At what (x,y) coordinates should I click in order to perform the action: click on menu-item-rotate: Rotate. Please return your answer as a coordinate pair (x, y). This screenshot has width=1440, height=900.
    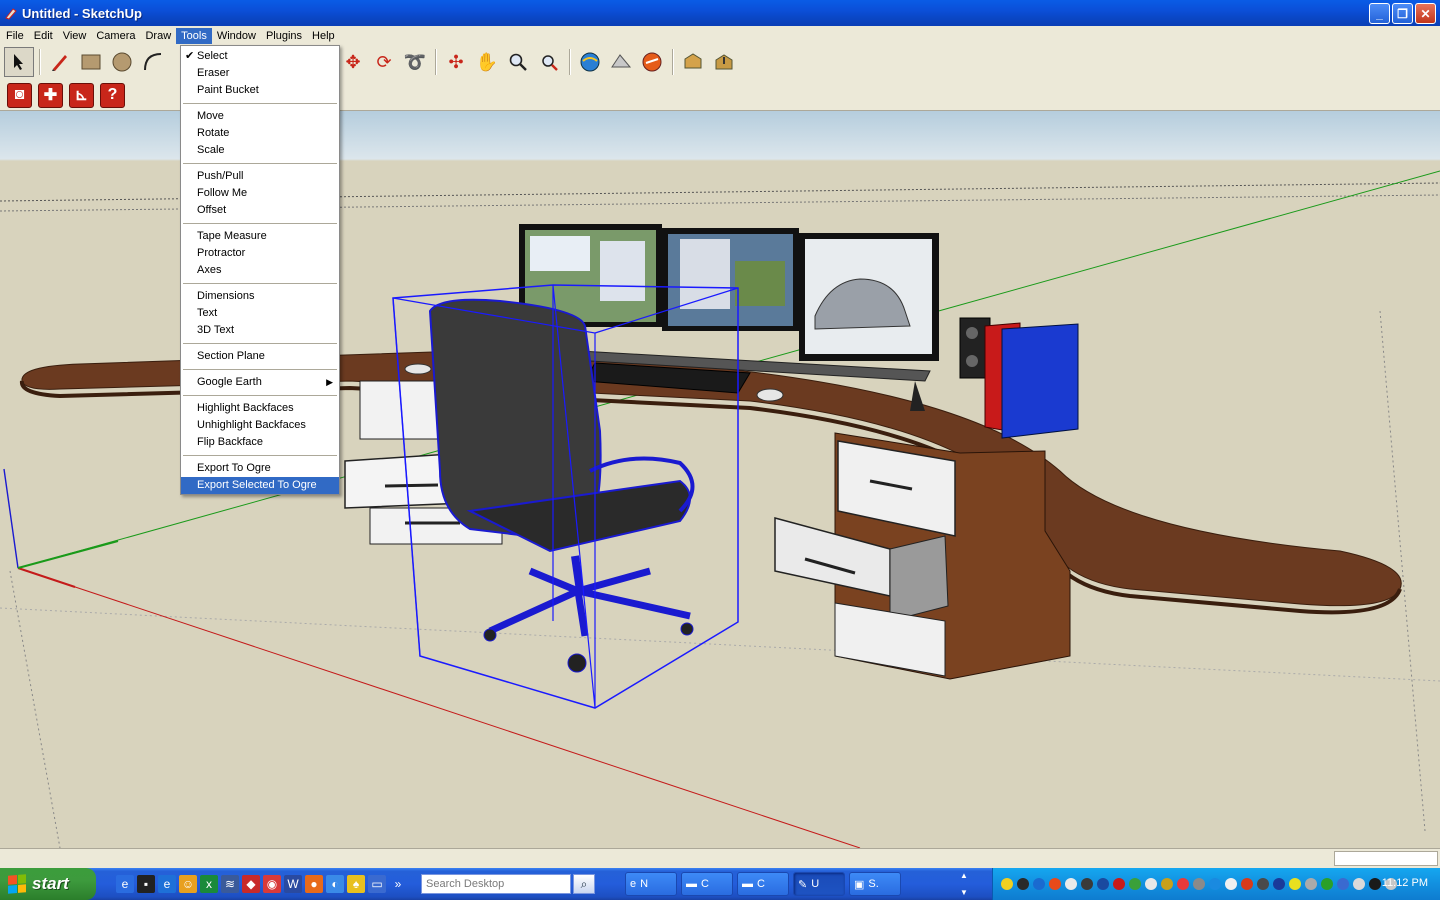
    Looking at the image, I should click on (260, 133).